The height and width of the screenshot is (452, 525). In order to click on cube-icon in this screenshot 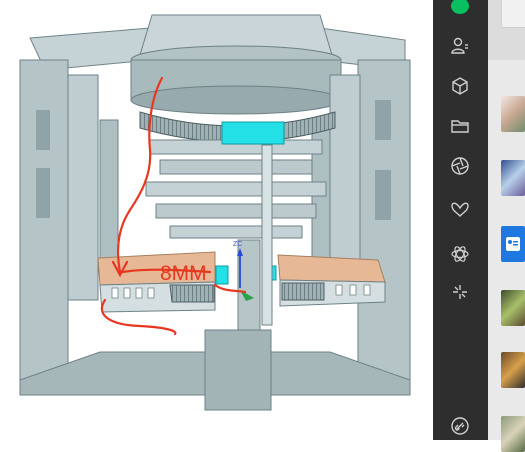, I will do `click(460, 86)`.